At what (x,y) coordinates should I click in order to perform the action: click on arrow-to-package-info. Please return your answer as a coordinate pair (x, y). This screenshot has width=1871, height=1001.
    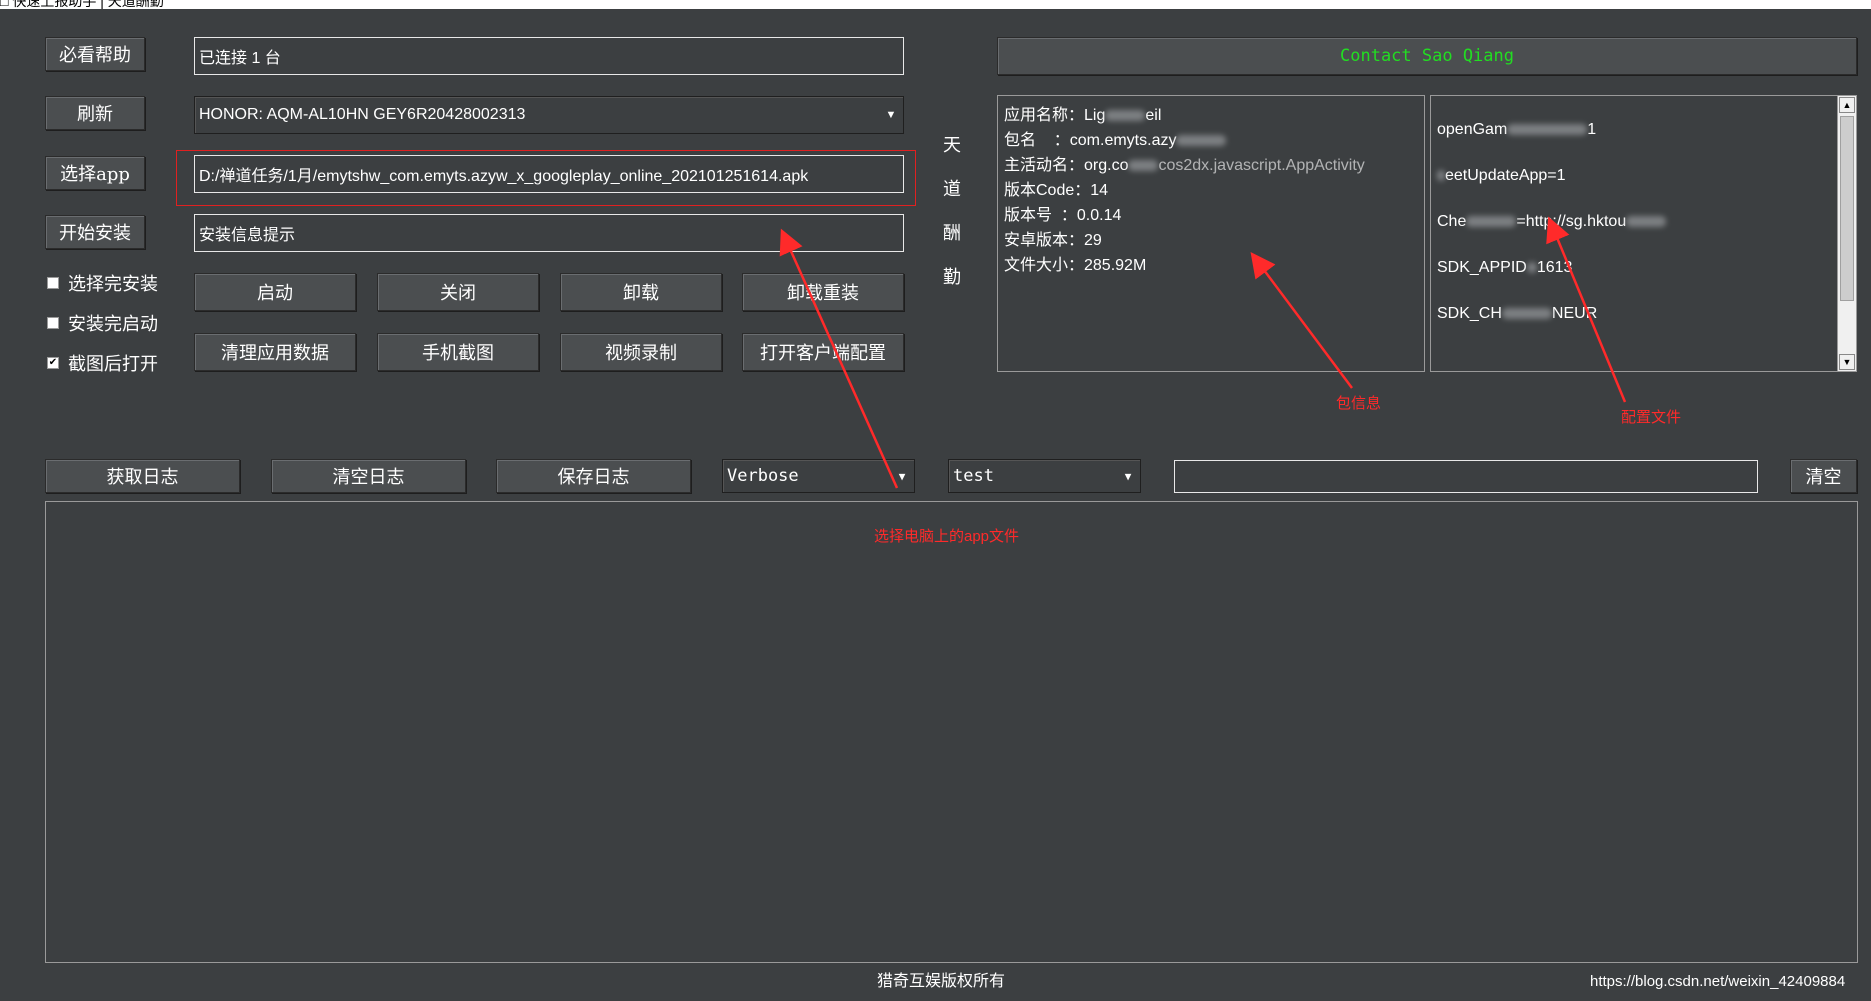
    Looking at the image, I should click on (1302, 320).